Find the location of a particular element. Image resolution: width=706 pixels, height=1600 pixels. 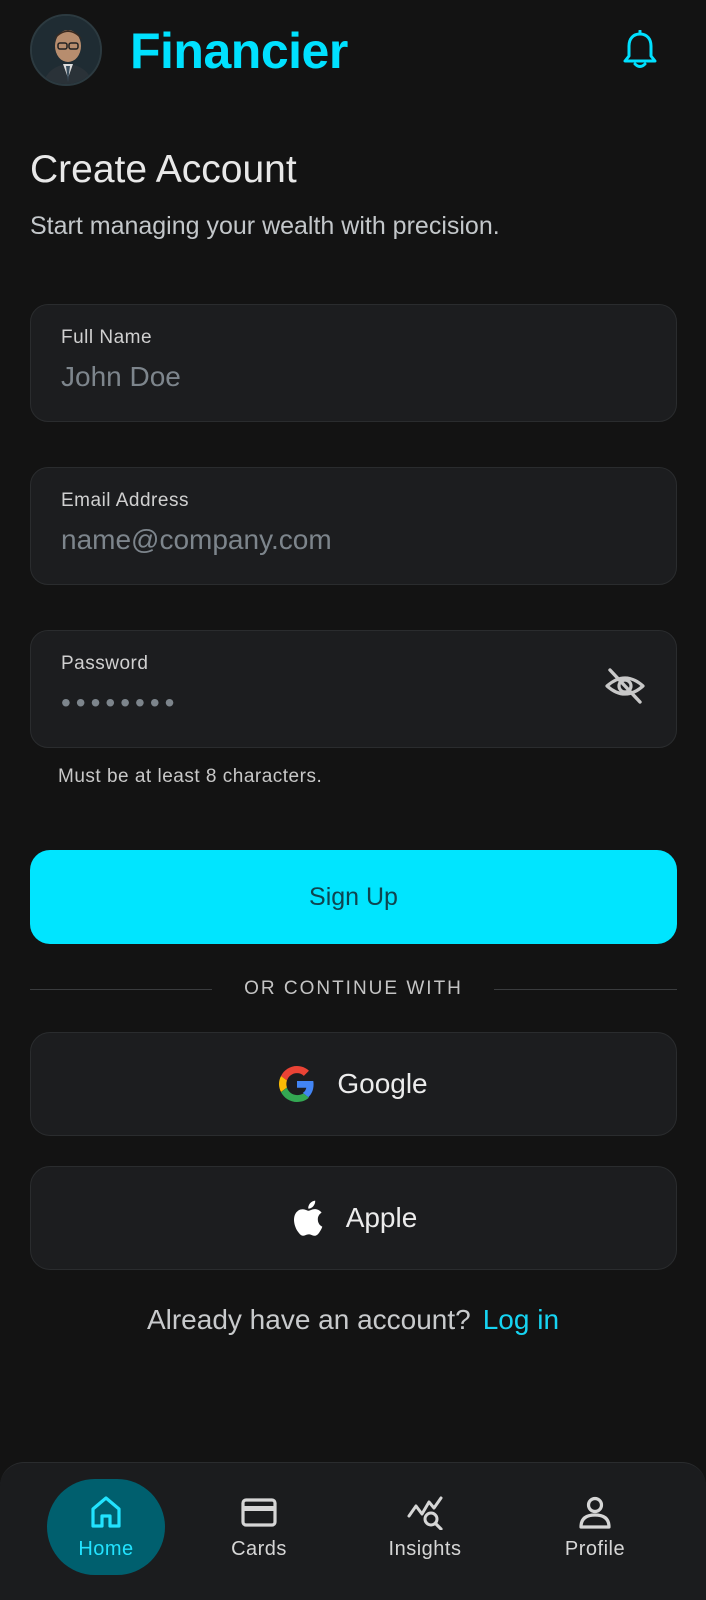

email-field: Email Address name@company.com is located at coordinates (353, 526).